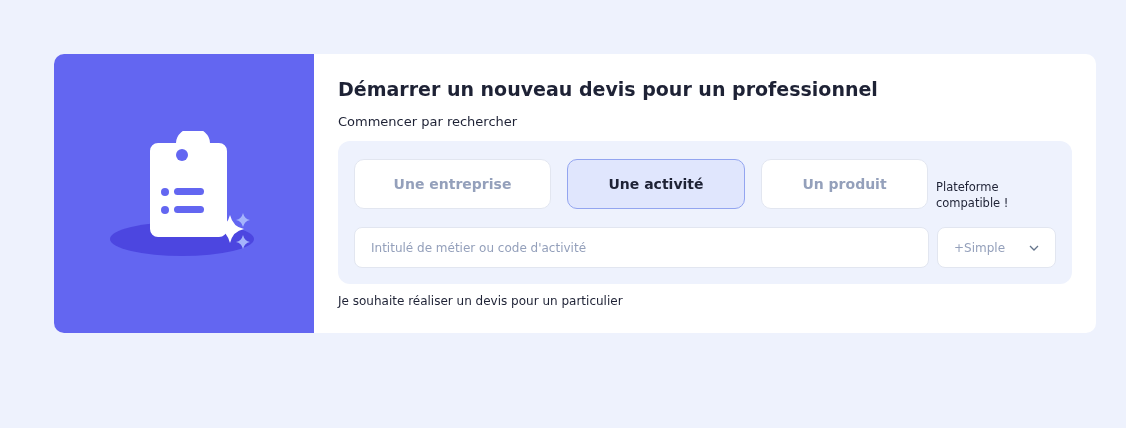 The image size is (1126, 428). I want to click on page-title: Démarrer un nouveau devis pour un professionnel, so click(608, 90).